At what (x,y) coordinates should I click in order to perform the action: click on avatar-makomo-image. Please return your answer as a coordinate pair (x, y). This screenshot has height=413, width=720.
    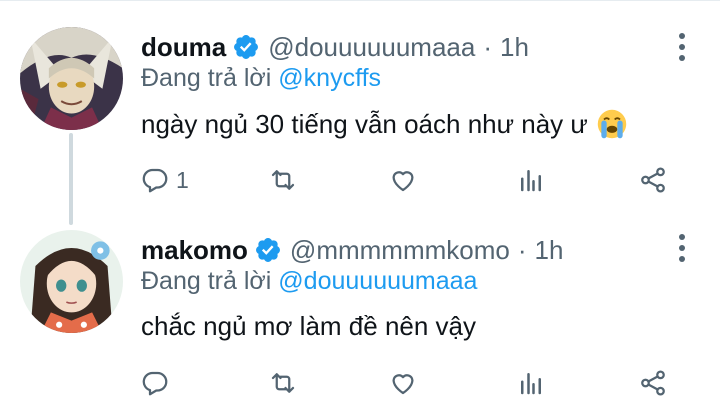
    Looking at the image, I should click on (71, 281).